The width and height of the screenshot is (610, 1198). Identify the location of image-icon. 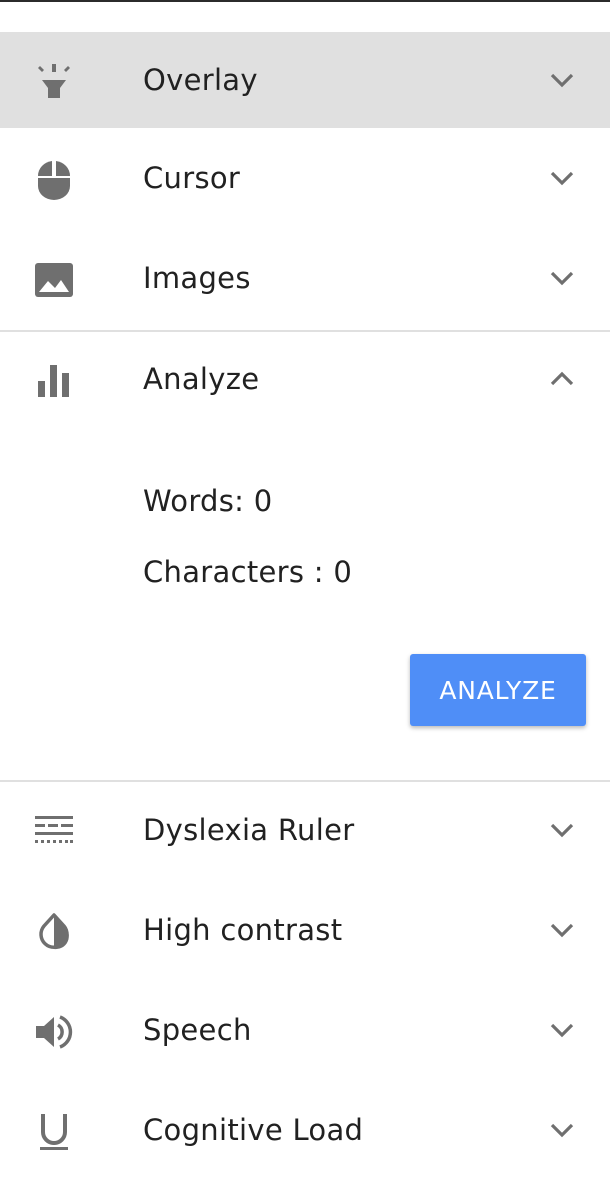
(54, 280).